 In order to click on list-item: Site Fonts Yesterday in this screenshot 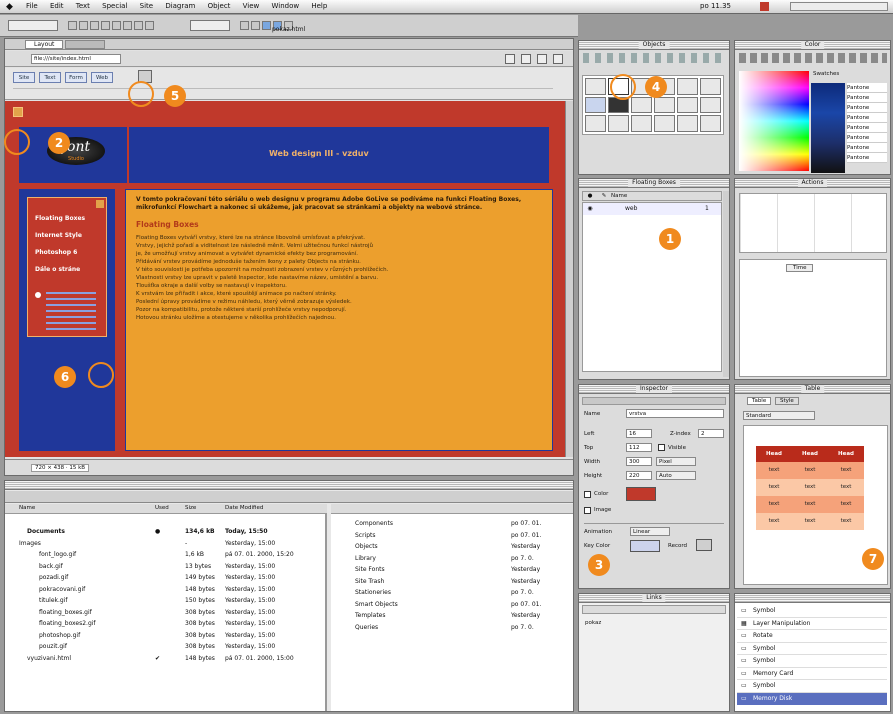, I will do `click(451, 570)`.